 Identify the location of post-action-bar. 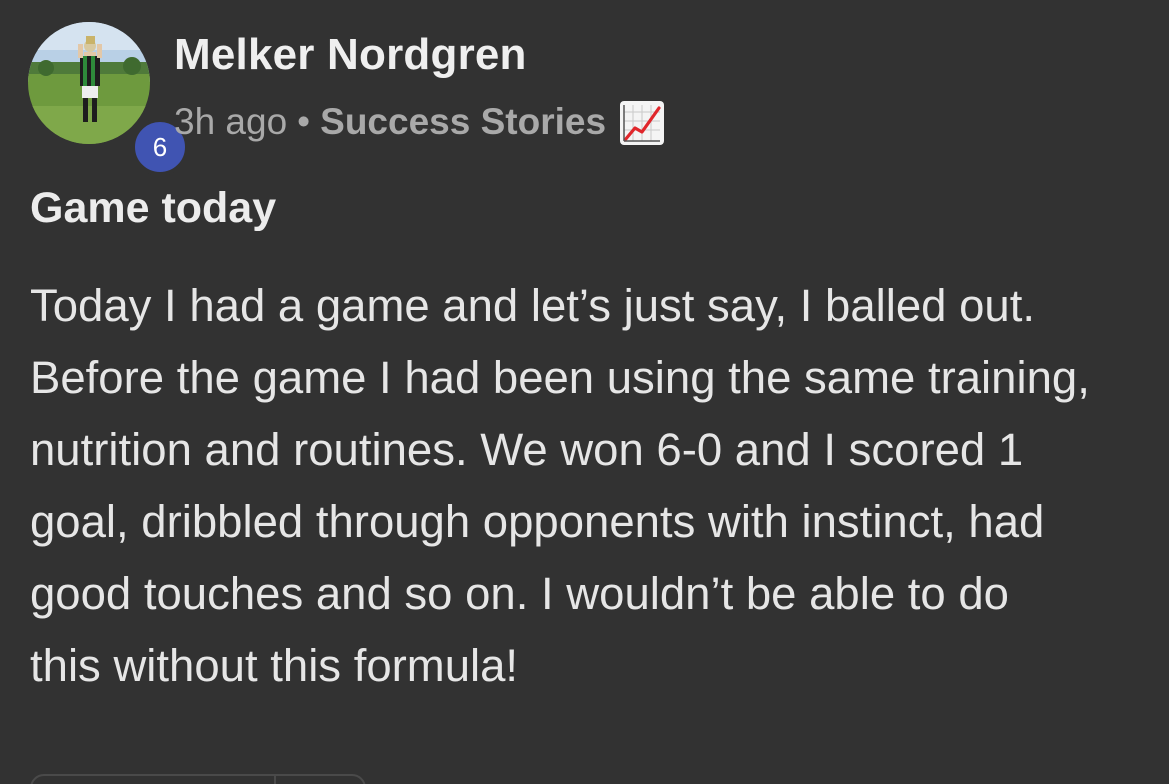
(198, 779).